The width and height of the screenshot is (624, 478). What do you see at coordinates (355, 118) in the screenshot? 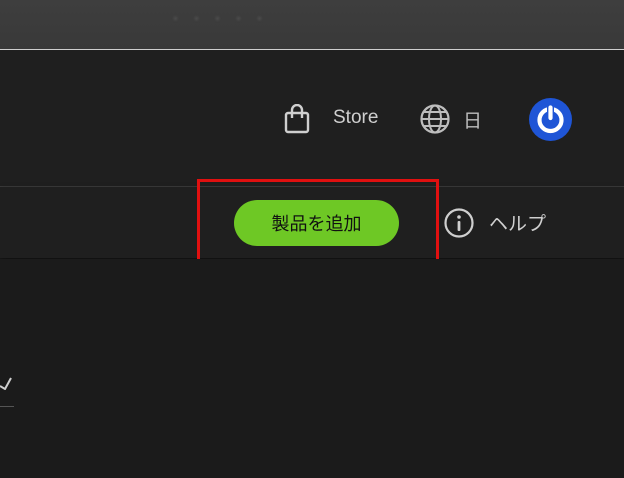
I see `store-link: Store` at bounding box center [355, 118].